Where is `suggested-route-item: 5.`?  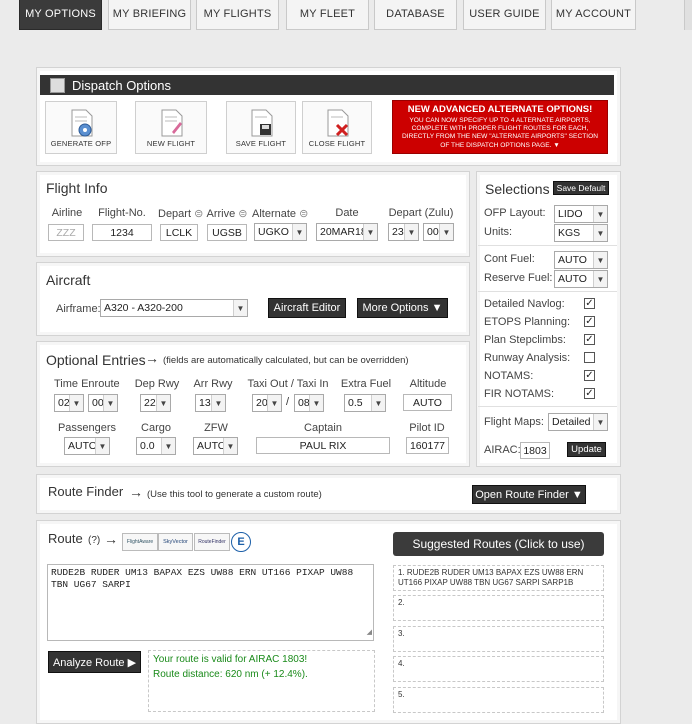
suggested-route-item: 5. is located at coordinates (498, 700).